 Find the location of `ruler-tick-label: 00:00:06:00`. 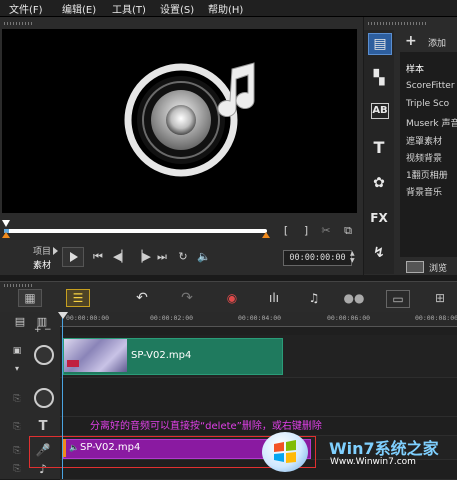

ruler-tick-label: 00:00:06:00 is located at coordinates (349, 318).